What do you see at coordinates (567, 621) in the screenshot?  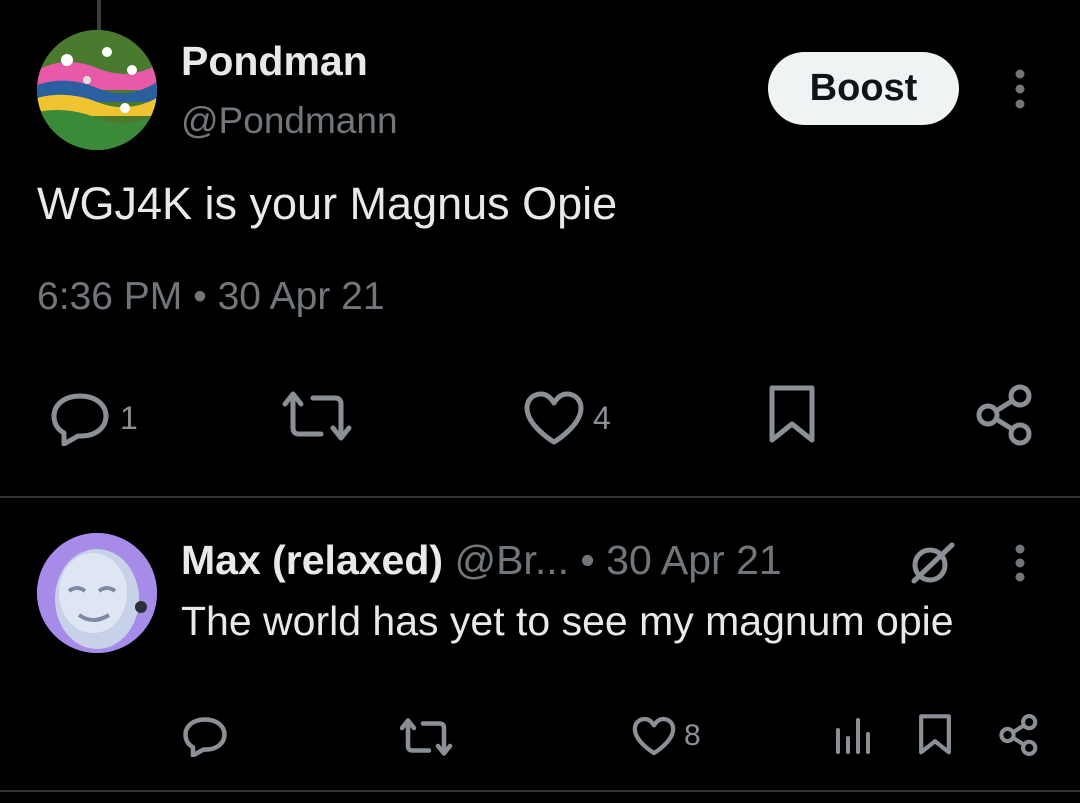 I see `reply-text: The world has yet to see my magnum opie` at bounding box center [567, 621].